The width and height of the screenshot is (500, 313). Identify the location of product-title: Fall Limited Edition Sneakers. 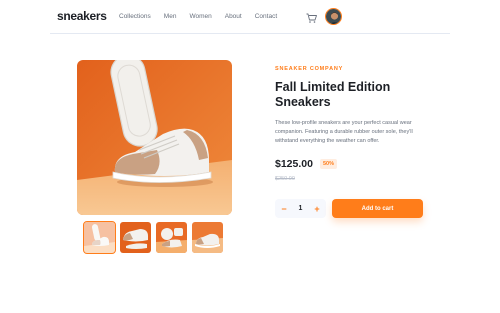
(333, 94).